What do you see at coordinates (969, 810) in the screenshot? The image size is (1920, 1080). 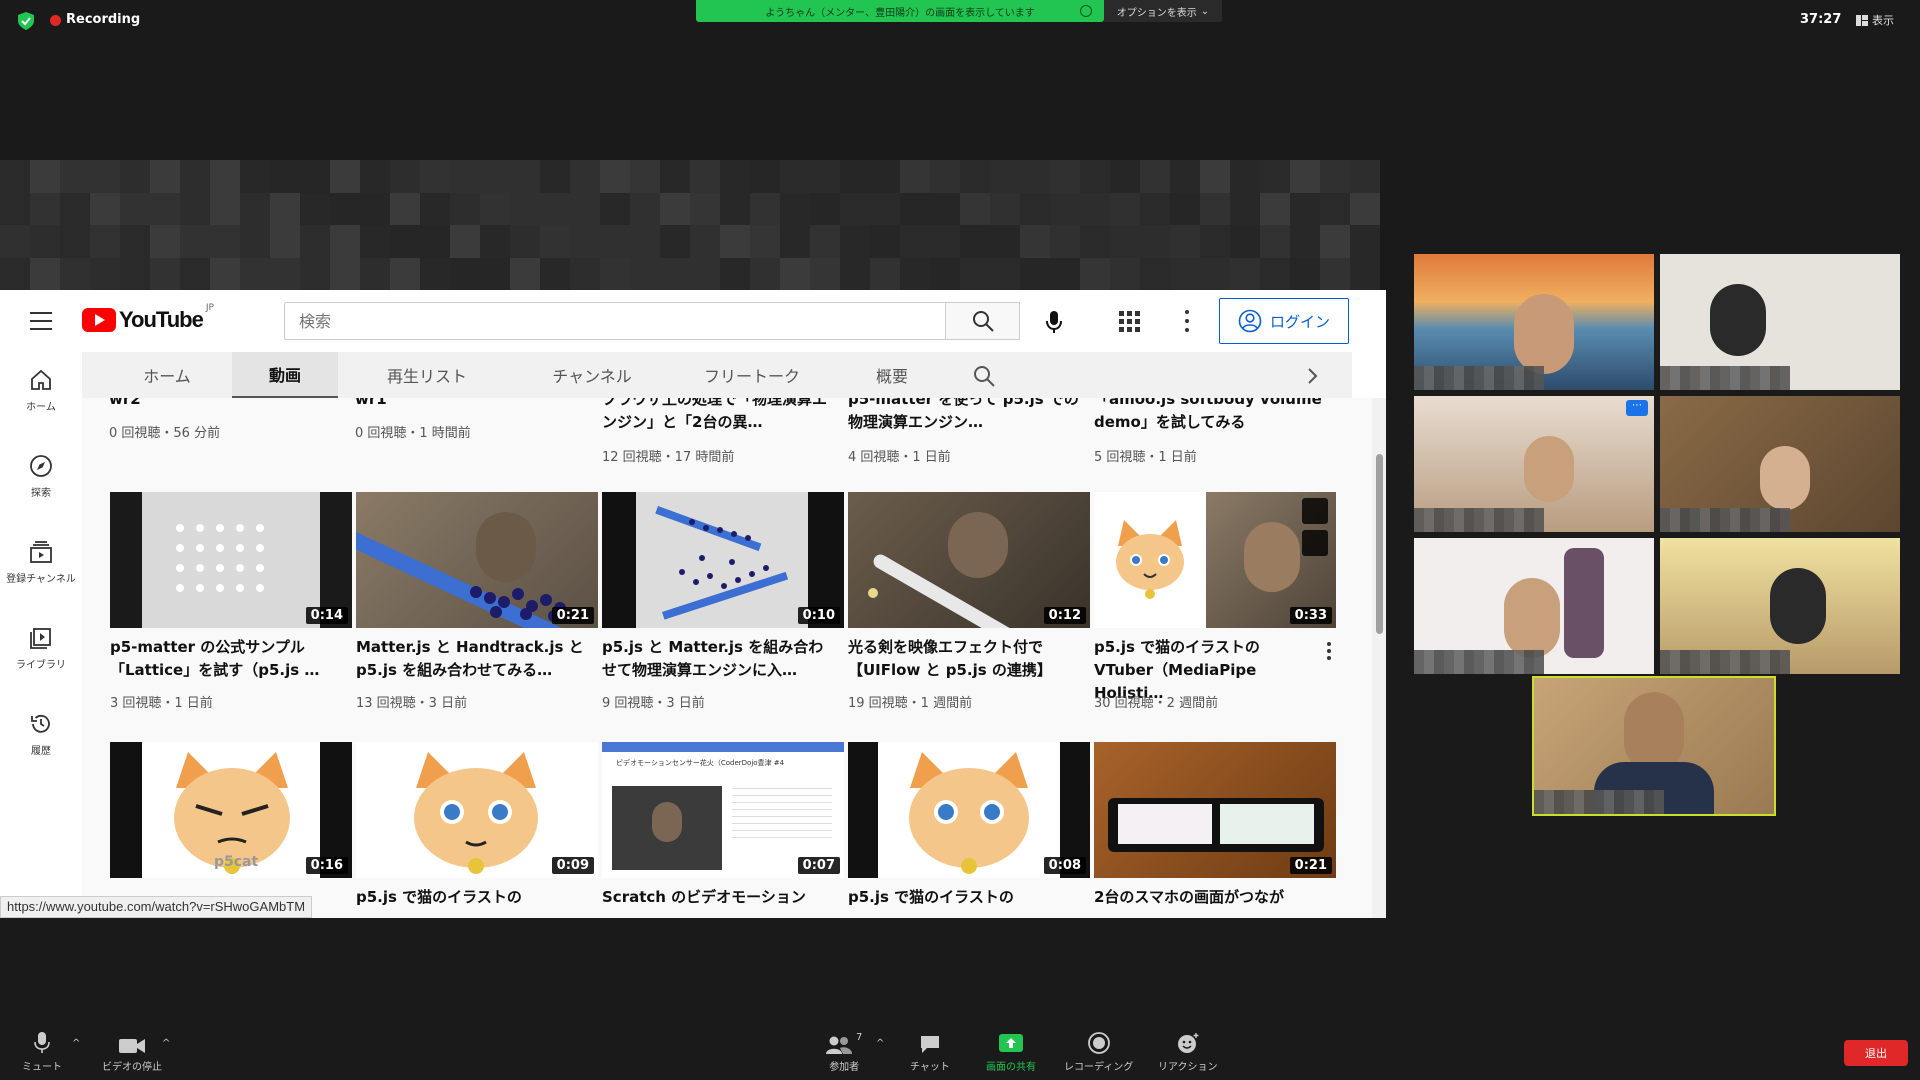 I see `video-thumbnail: 0:08` at bounding box center [969, 810].